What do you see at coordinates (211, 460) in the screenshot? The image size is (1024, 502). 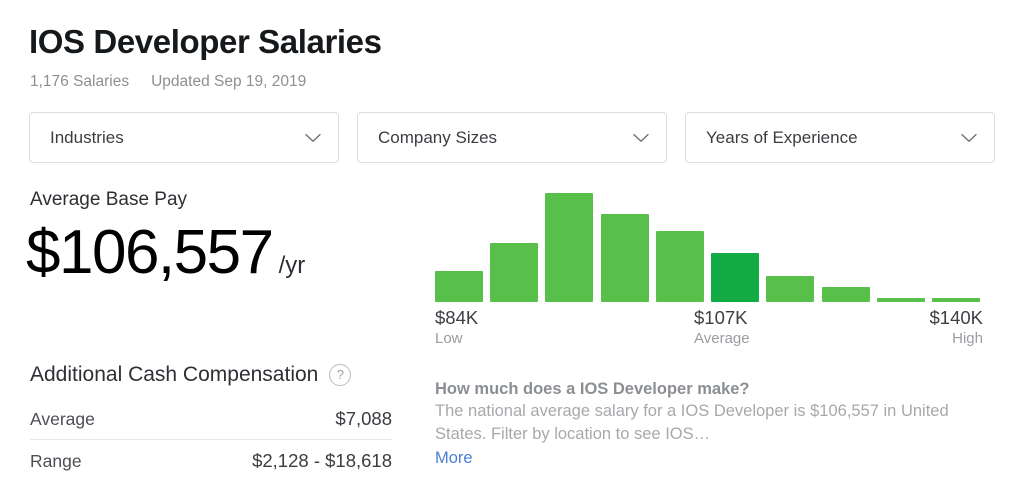 I see `table-row: Range $2,128 - $18,618` at bounding box center [211, 460].